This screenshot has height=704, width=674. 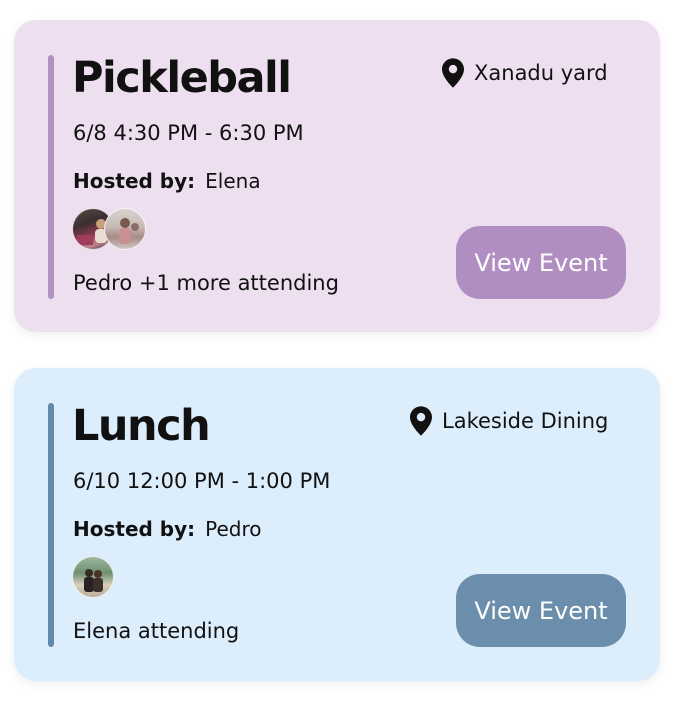 I want to click on event-location: Xanadu yard, so click(x=525, y=73).